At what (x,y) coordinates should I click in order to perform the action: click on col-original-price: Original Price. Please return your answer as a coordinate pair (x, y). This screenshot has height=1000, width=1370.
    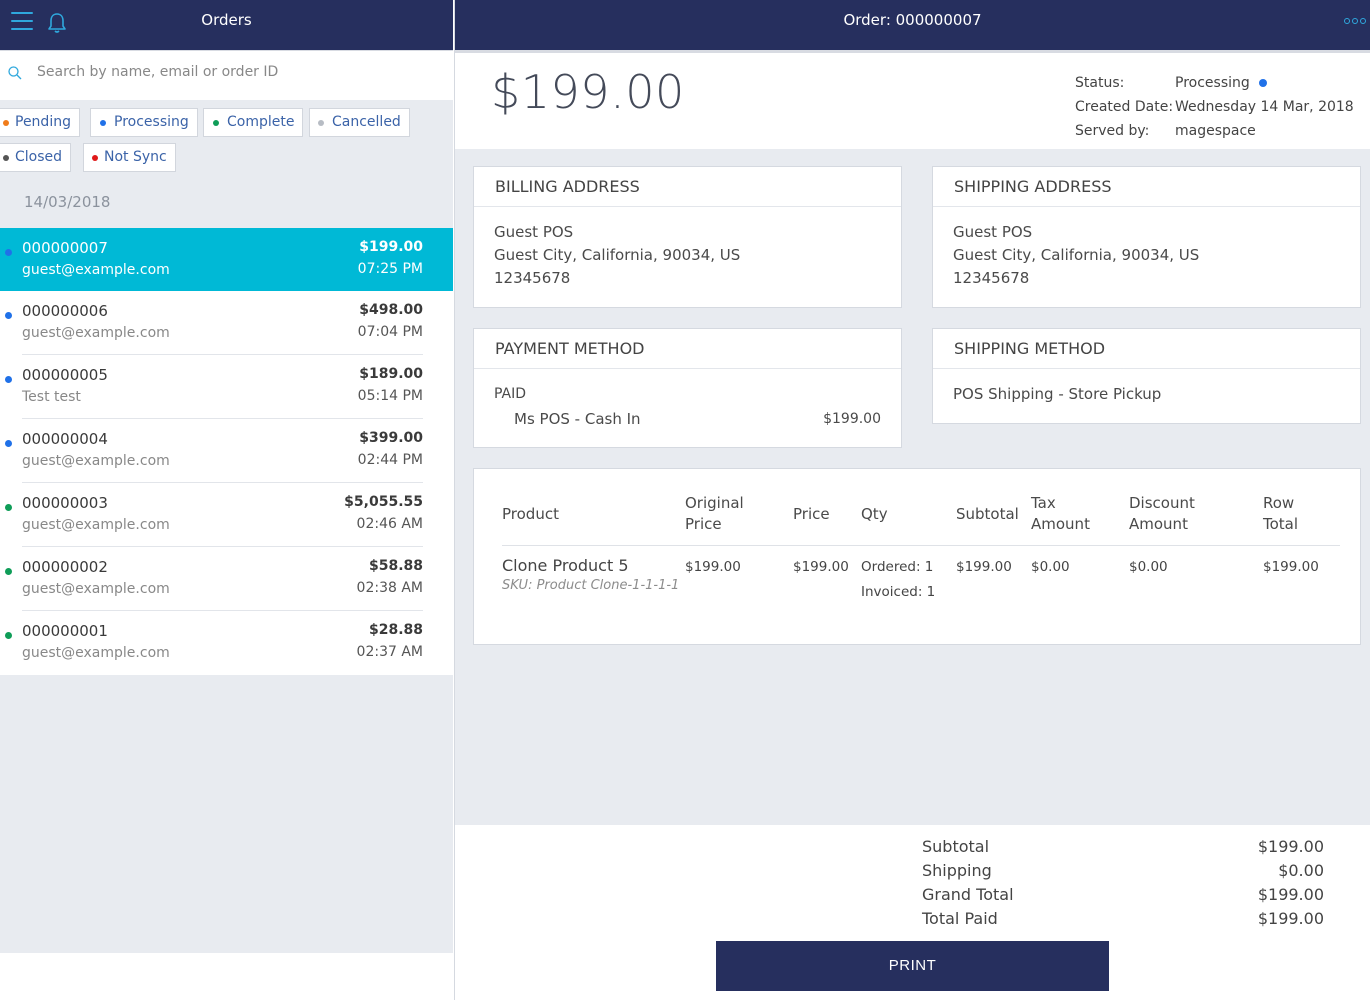
    Looking at the image, I should click on (739, 519).